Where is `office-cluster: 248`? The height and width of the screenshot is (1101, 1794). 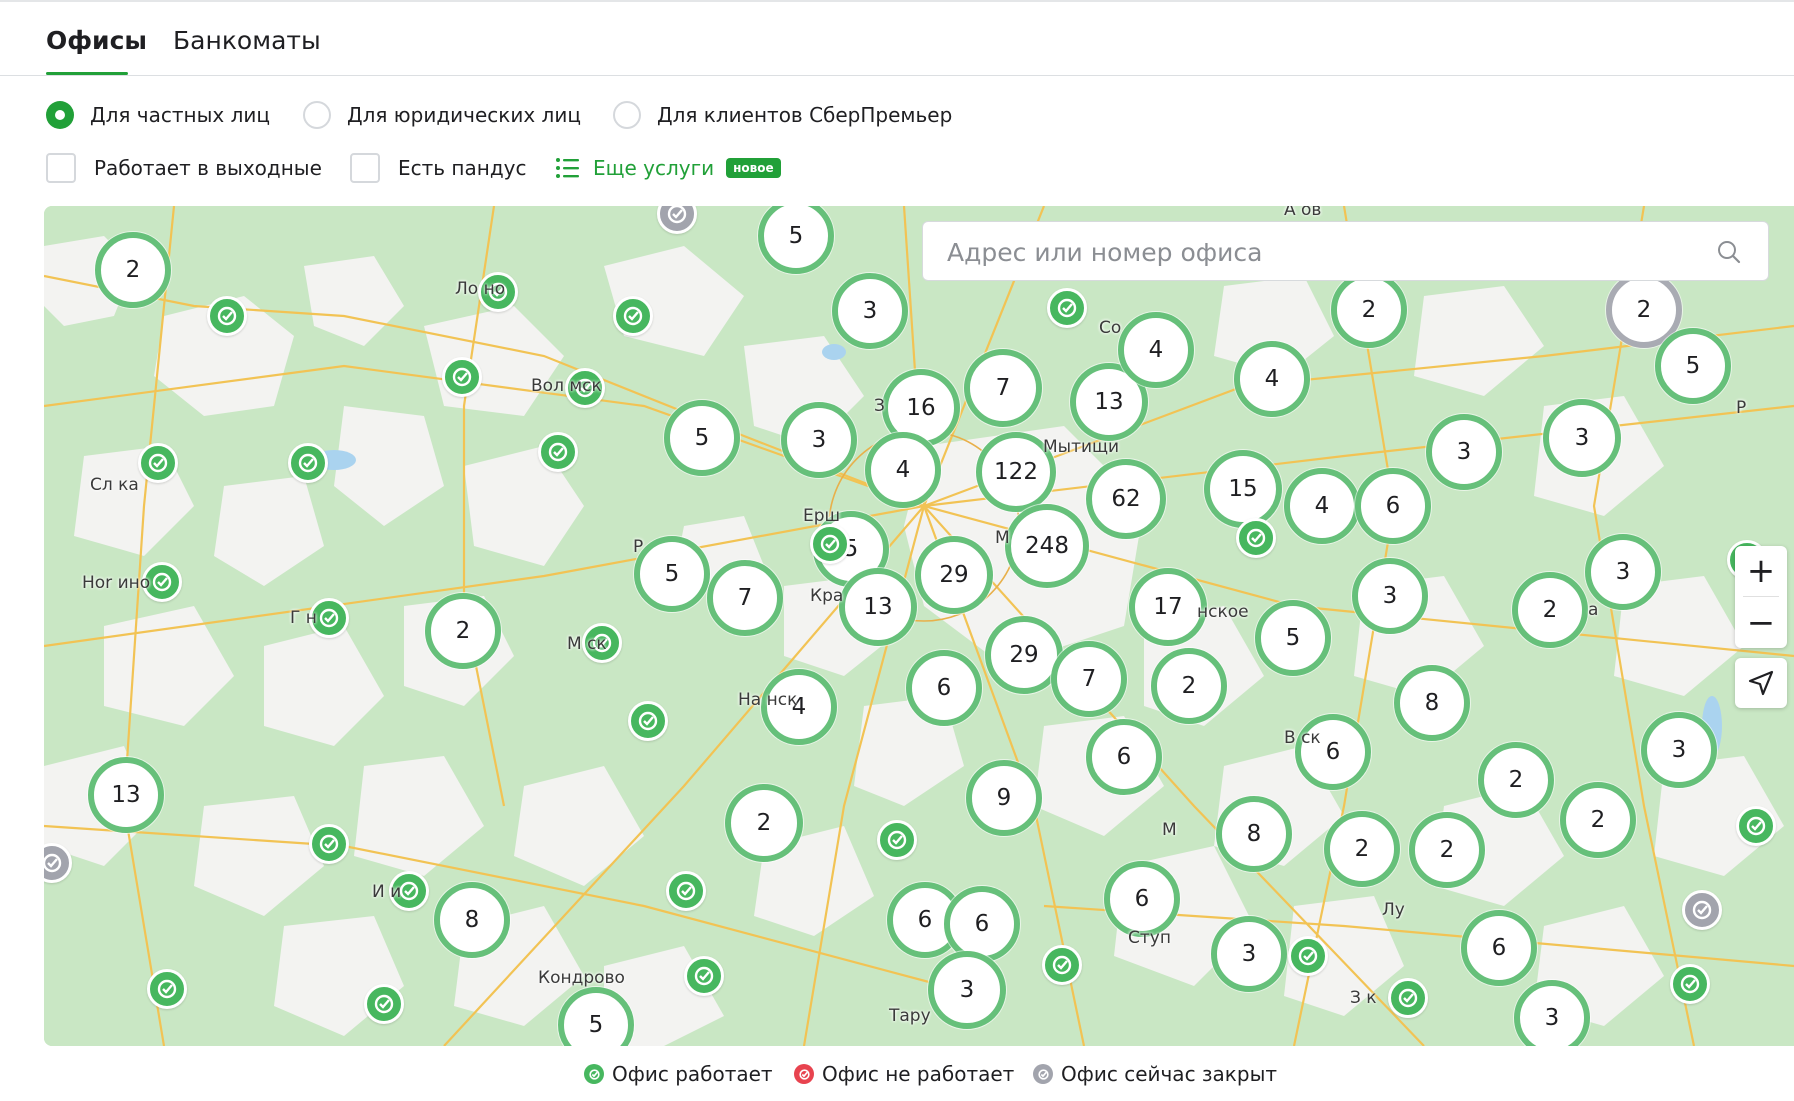
office-cluster: 248 is located at coordinates (1047, 546).